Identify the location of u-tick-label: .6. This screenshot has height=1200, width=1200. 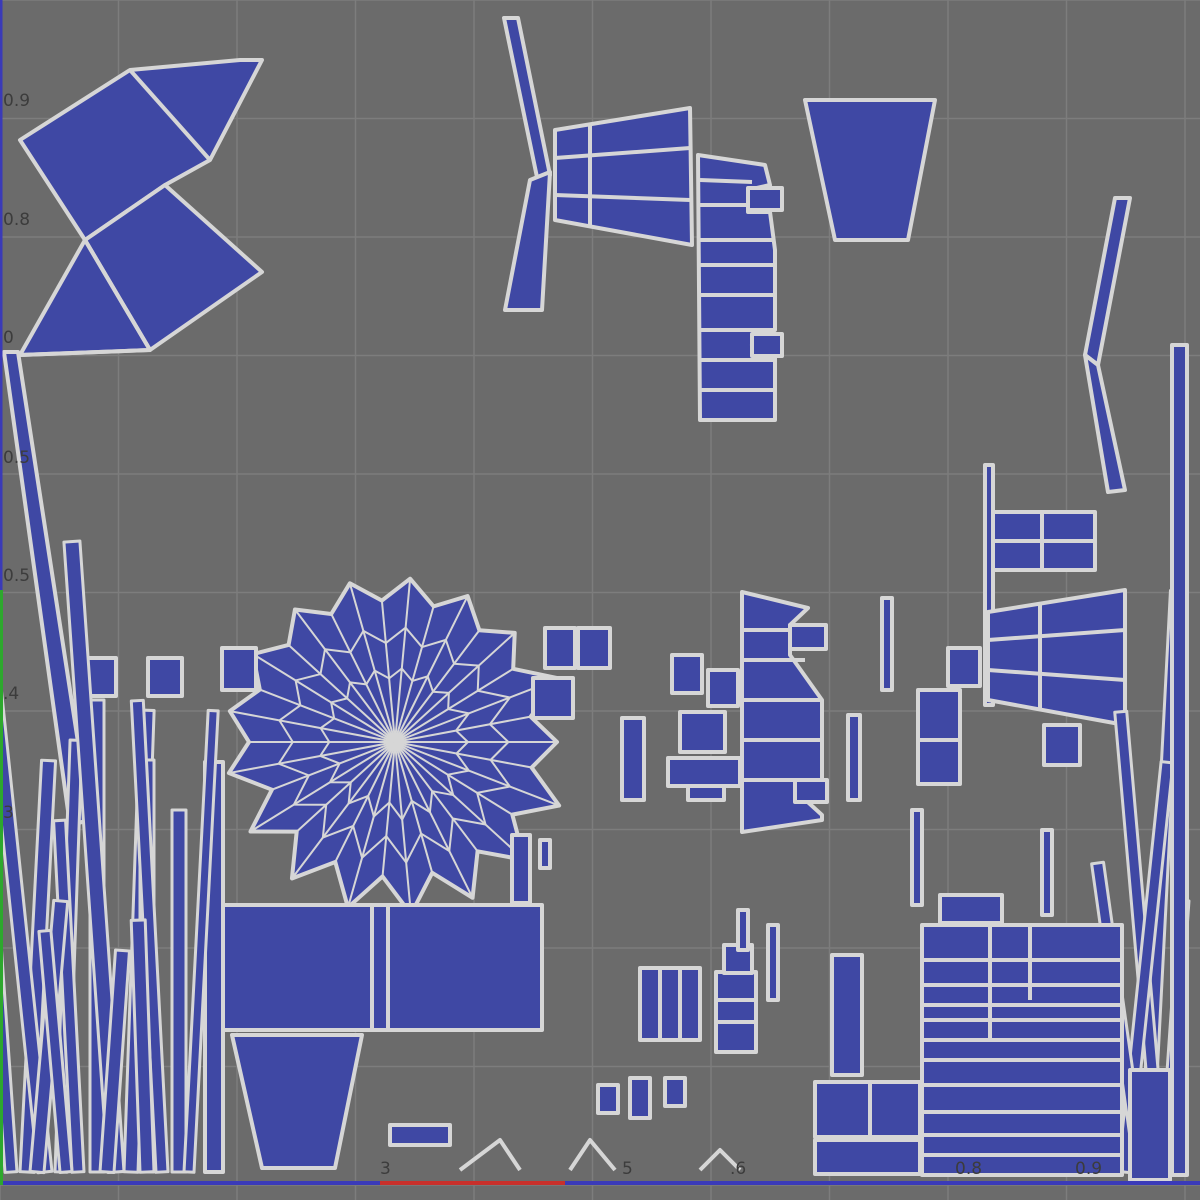
(738, 1169).